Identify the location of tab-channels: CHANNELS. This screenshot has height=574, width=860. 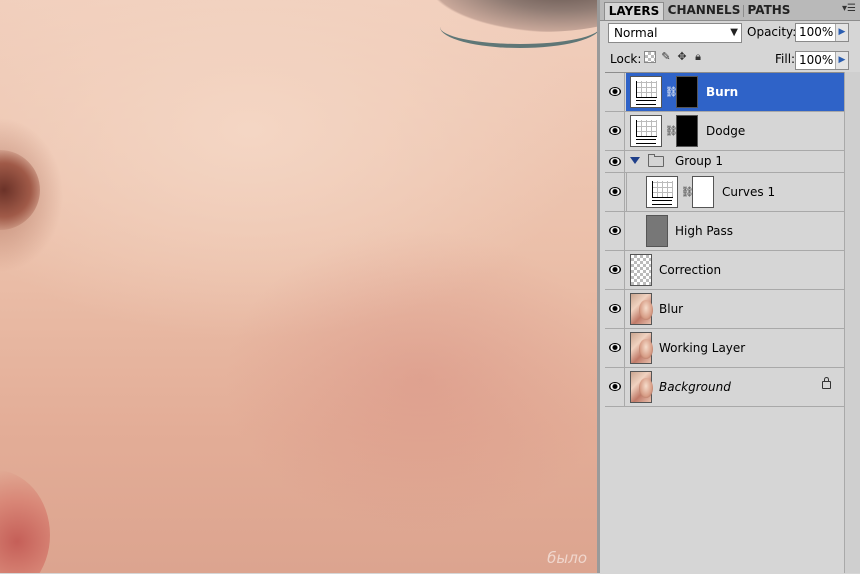
(704, 11).